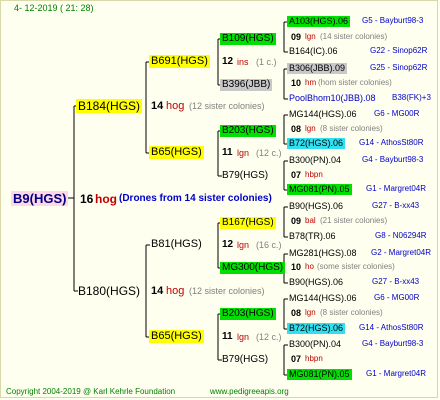 The height and width of the screenshot is (400, 440). I want to click on gen3-code: hm, so click(311, 82).